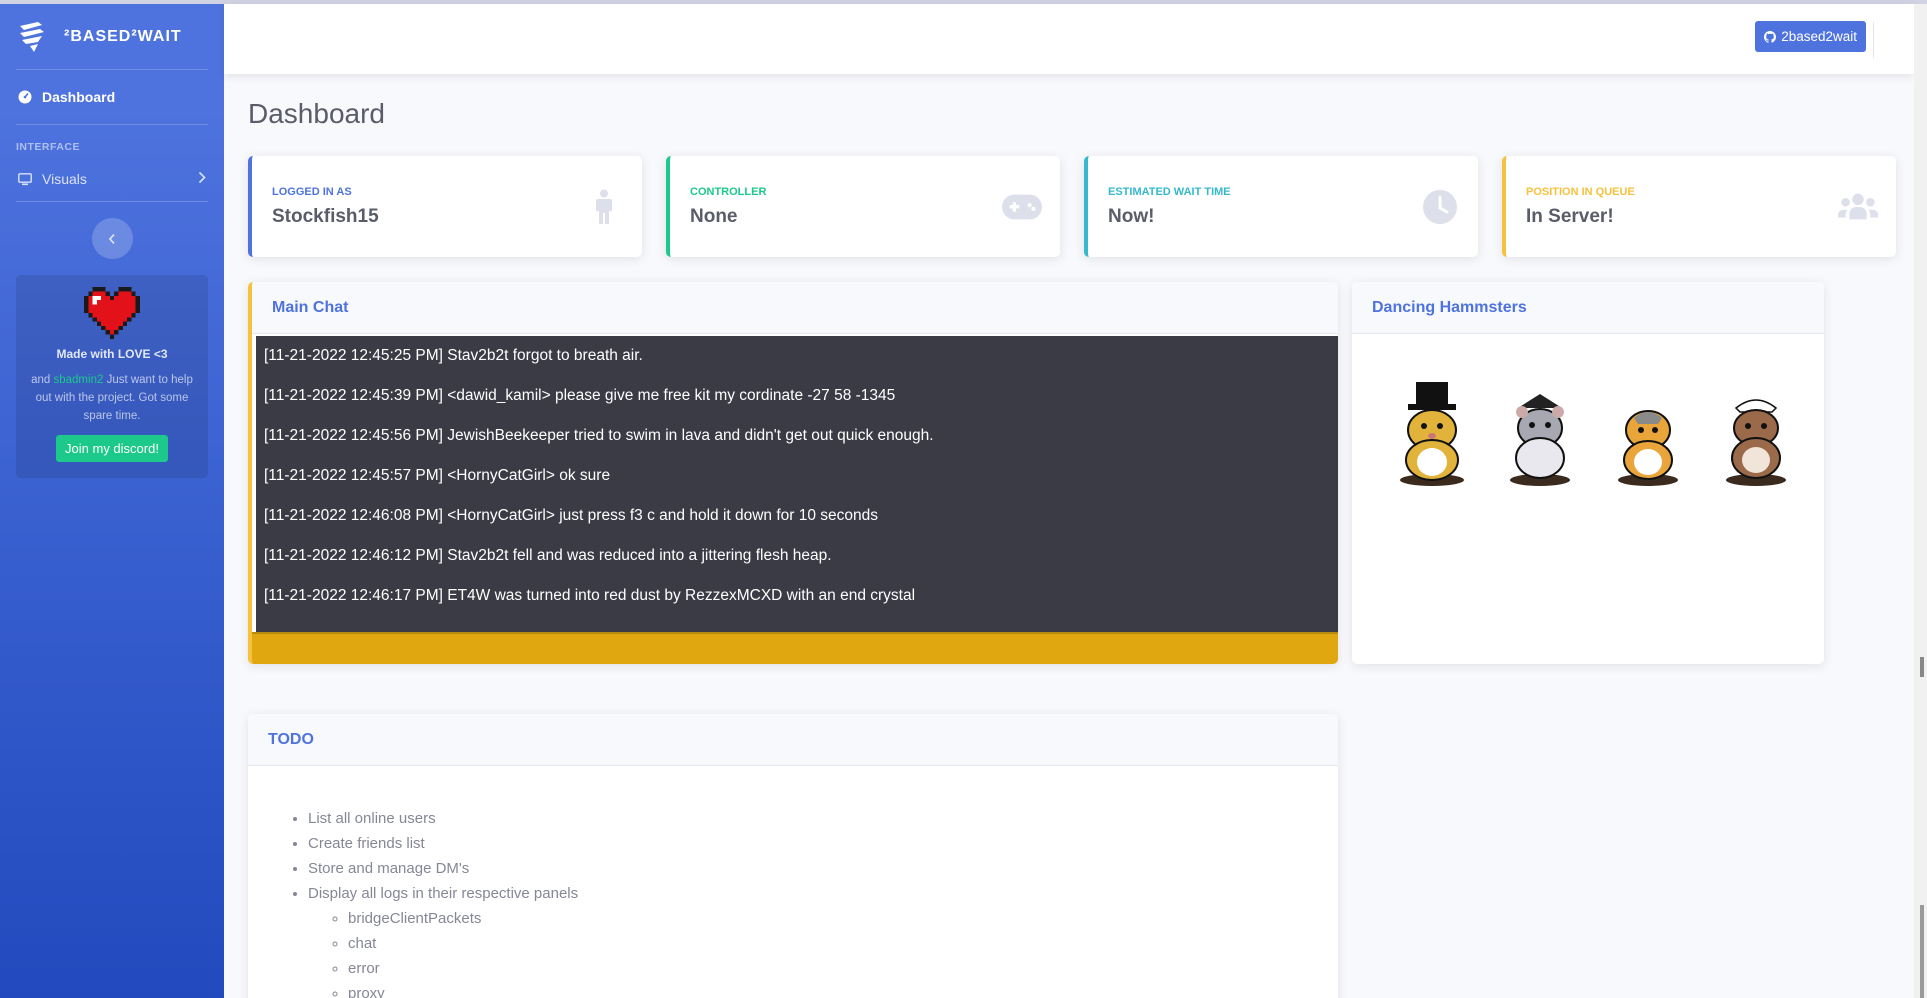  I want to click on pixel-heart-icon, so click(112, 313).